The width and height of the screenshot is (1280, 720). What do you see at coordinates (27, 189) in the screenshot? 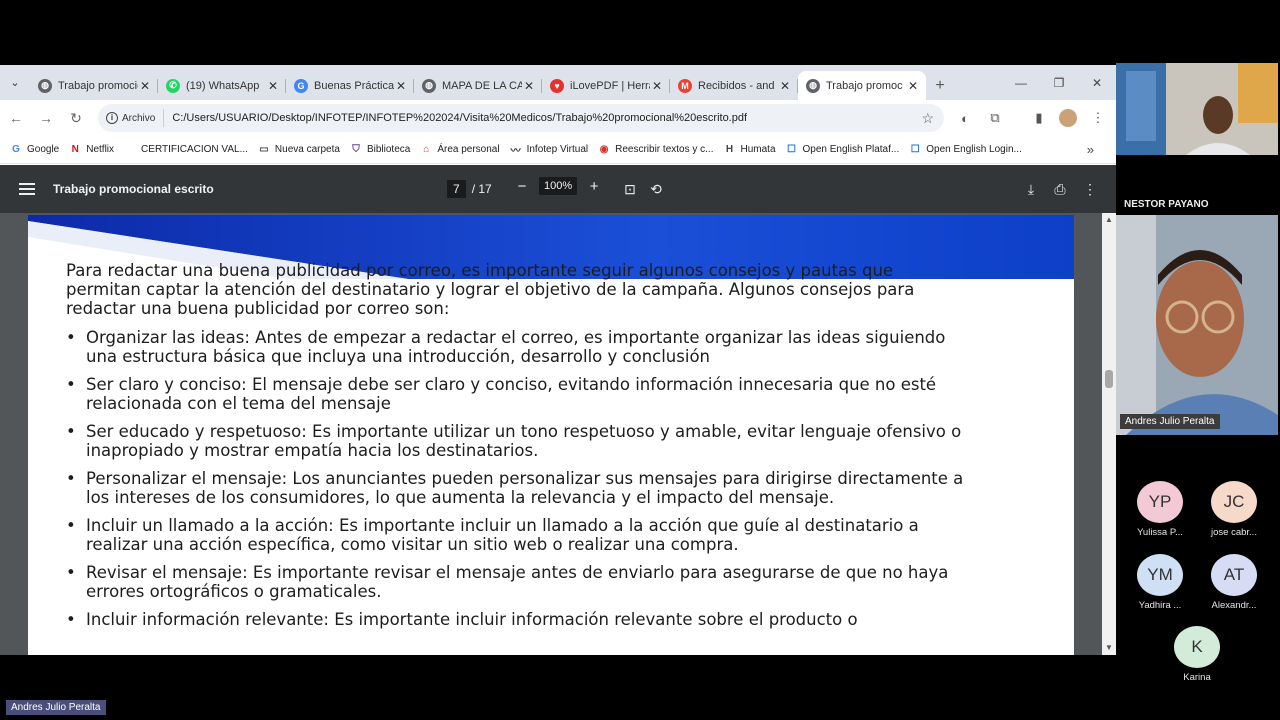
I see `pdf-menu-icon` at bounding box center [27, 189].